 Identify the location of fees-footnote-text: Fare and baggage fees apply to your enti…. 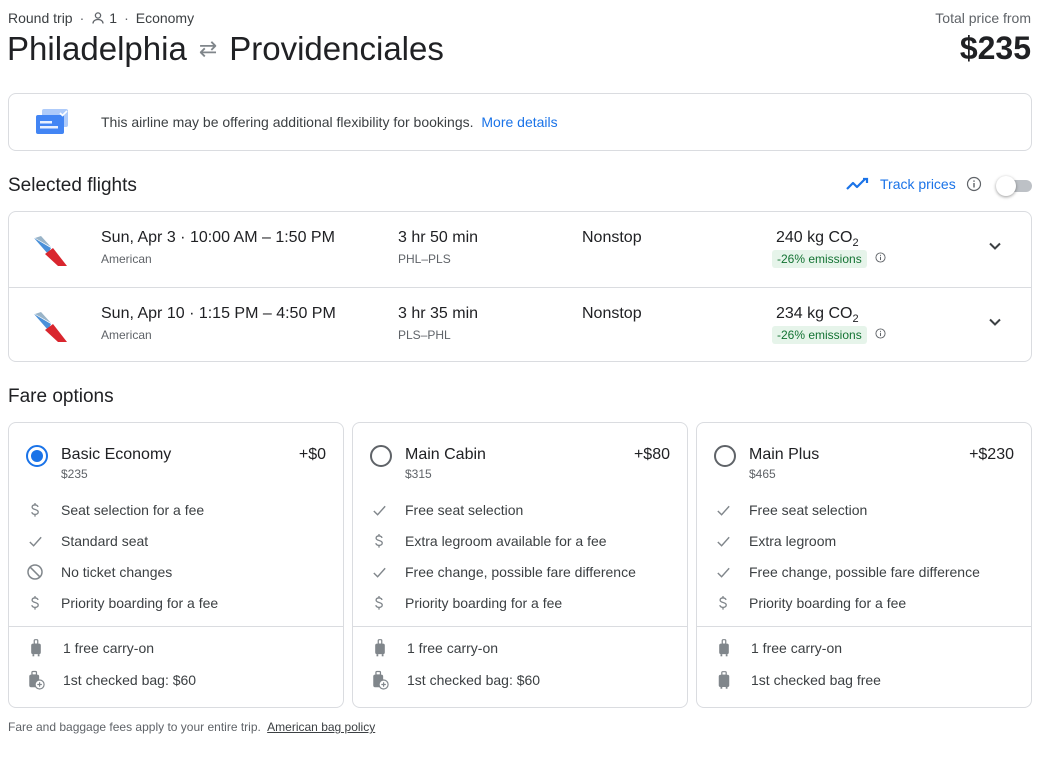
(134, 727).